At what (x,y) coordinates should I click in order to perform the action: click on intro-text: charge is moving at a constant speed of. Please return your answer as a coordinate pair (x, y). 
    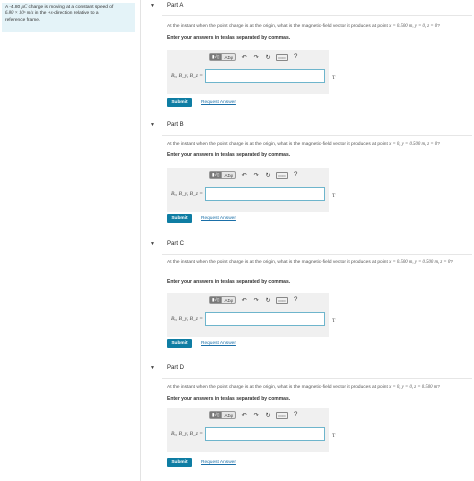
    Looking at the image, I should click on (70, 7).